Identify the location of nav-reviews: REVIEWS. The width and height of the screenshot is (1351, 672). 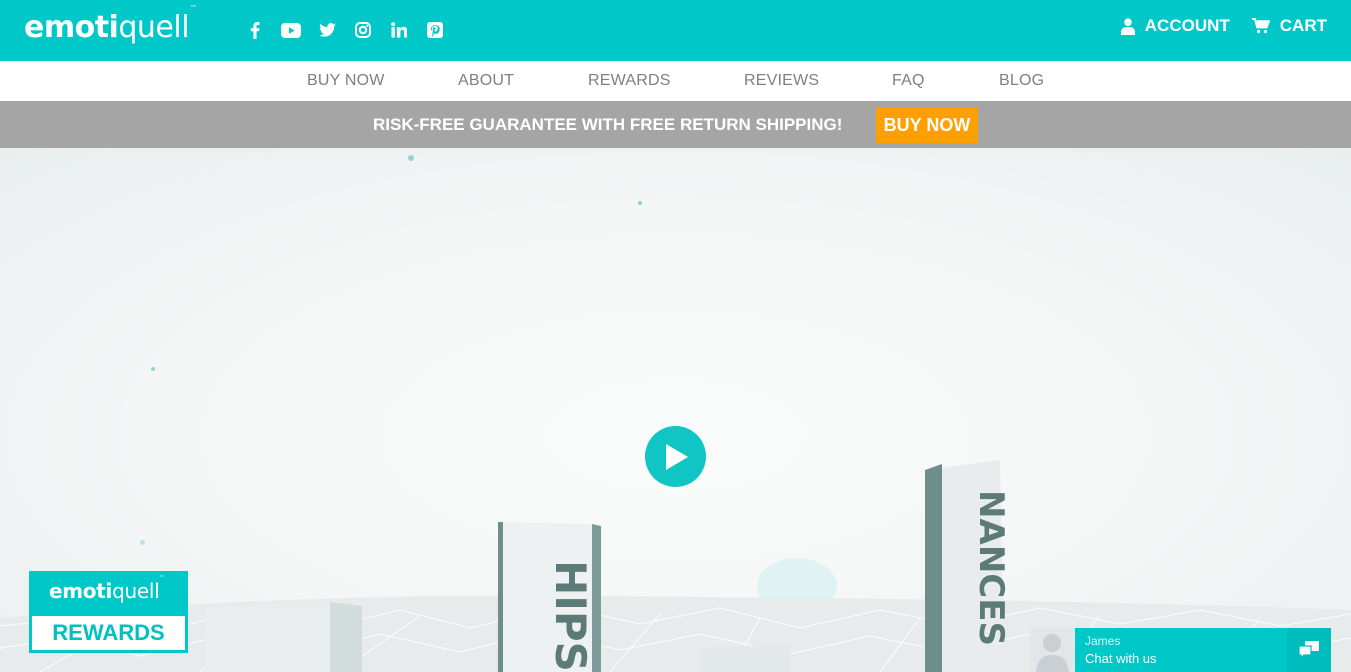
(781, 81).